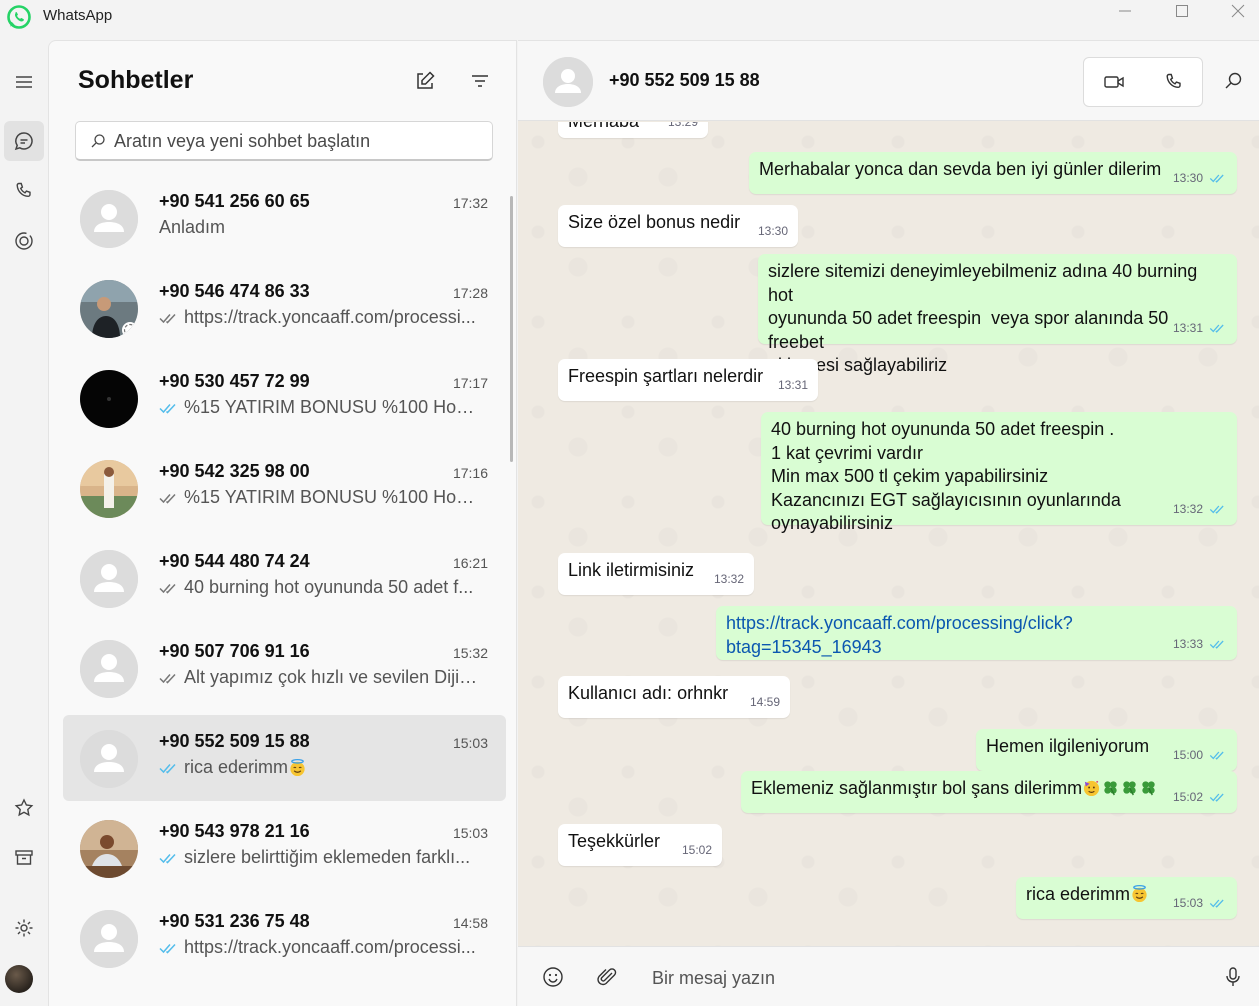  Describe the element at coordinates (425, 81) in the screenshot. I see `new-chat-icon` at that location.